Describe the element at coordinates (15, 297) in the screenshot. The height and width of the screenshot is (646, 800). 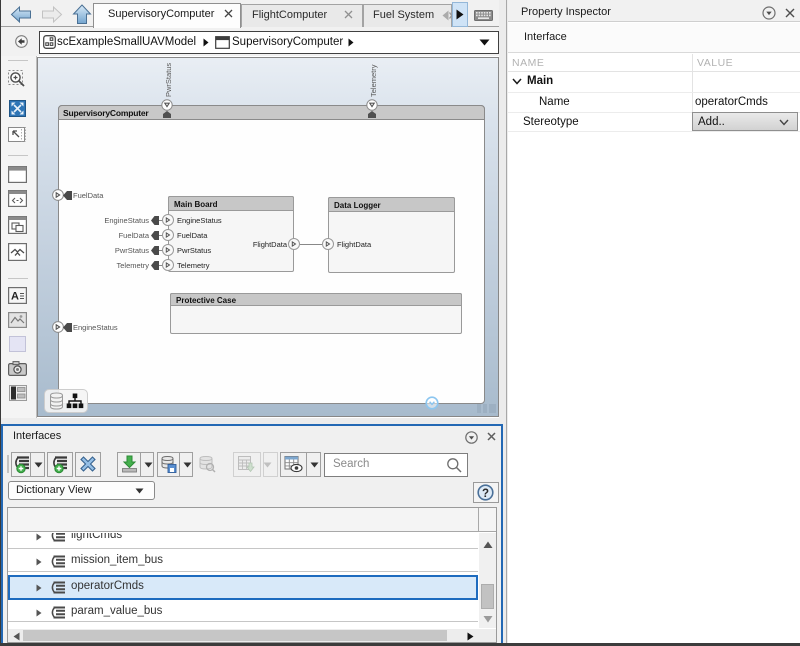
I see `svg-text: A` at that location.